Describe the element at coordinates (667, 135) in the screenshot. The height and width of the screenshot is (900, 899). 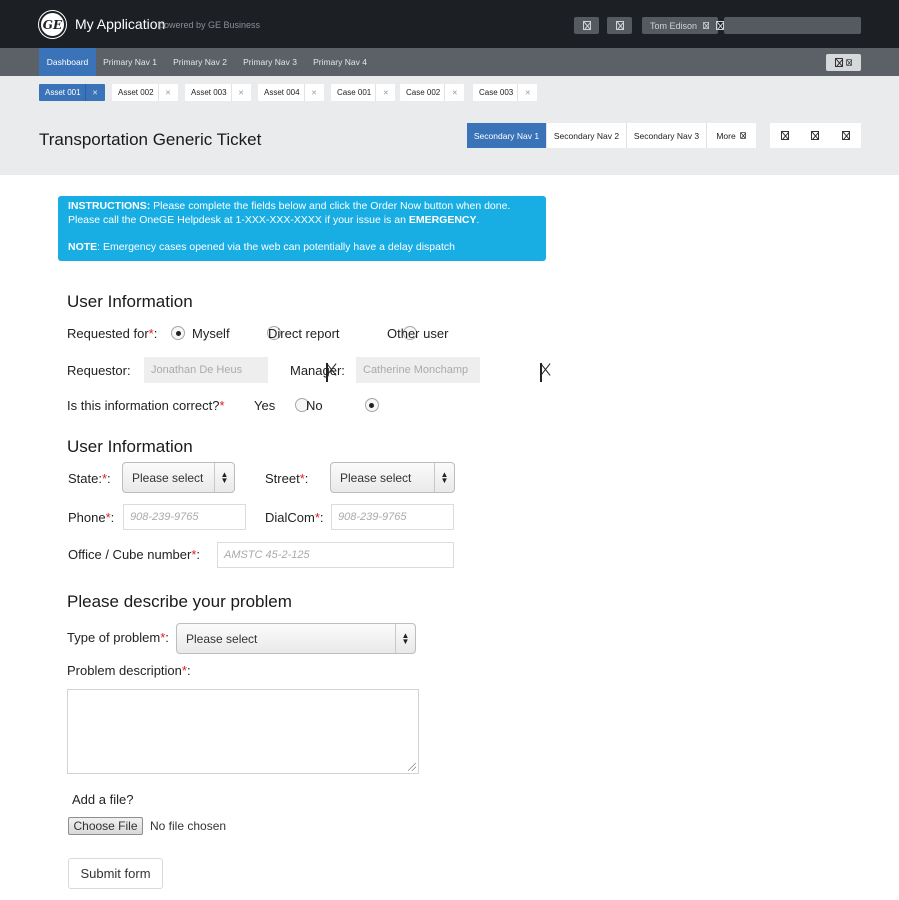
I see `secondary-nav-3: Secondary Nav 3` at that location.